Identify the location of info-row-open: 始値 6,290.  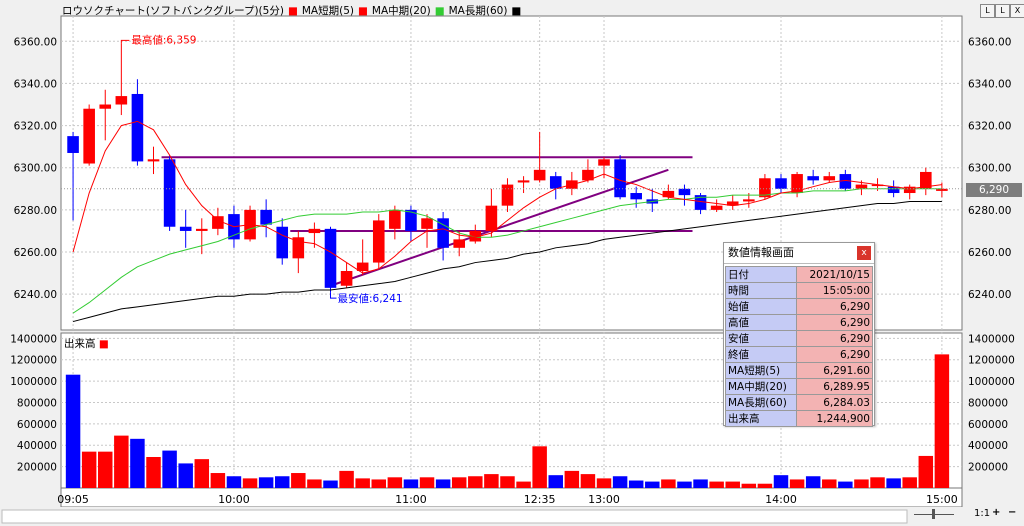
(799, 306).